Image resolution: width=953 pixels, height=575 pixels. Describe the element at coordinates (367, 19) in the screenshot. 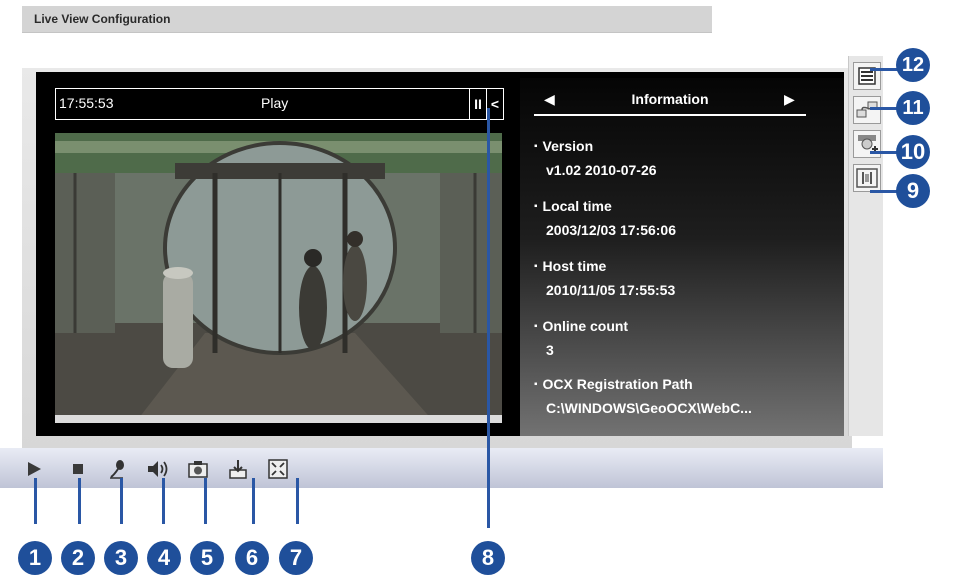

I see `title-bar: Live View Configuration` at that location.